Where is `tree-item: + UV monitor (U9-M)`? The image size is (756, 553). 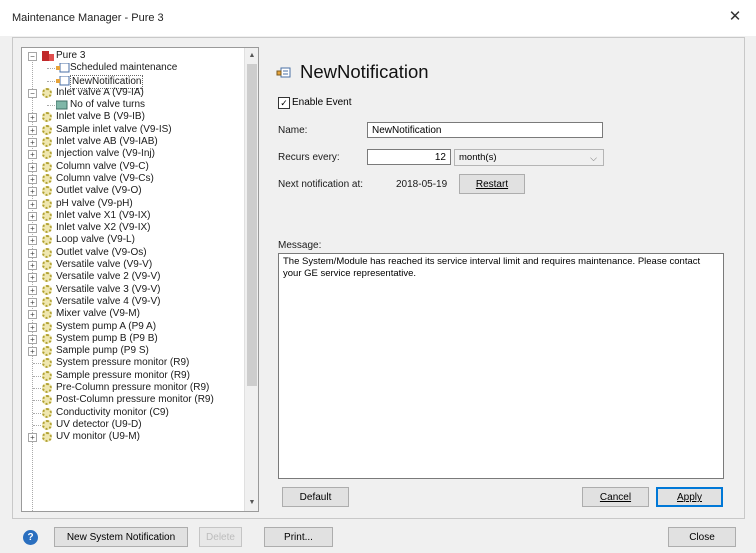
tree-item: + UV monitor (U9-M) is located at coordinates (133, 437).